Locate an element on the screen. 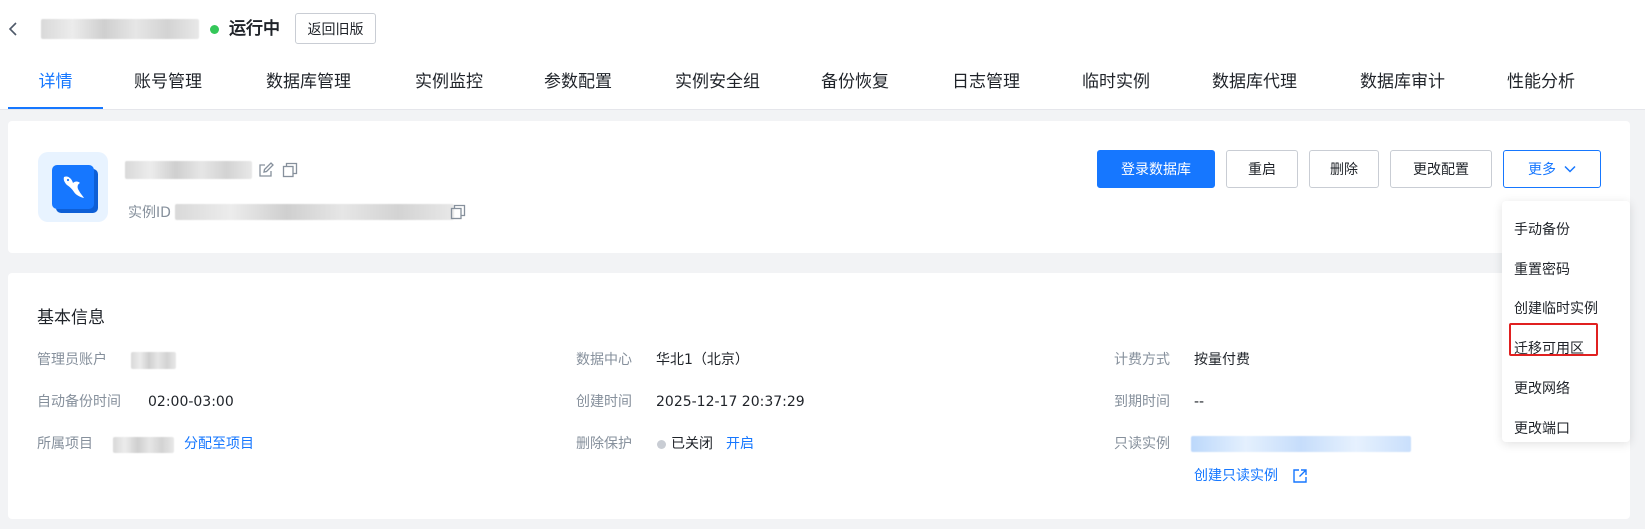 Image resolution: width=1645 pixels, height=529 pixels. copy-icon is located at coordinates (290, 170).